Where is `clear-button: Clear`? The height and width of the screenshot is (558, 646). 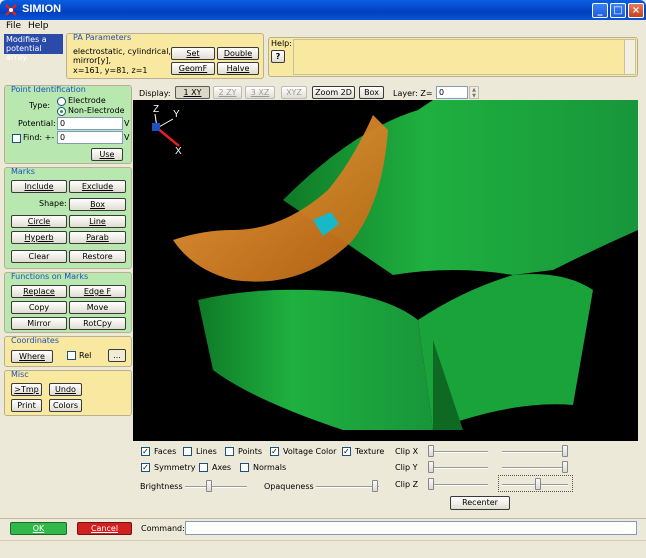
clear-button: Clear is located at coordinates (39, 256).